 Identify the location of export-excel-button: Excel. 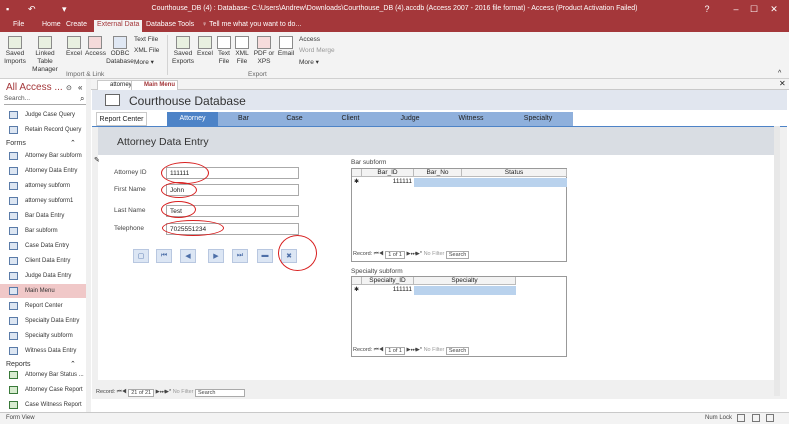
(205, 47).